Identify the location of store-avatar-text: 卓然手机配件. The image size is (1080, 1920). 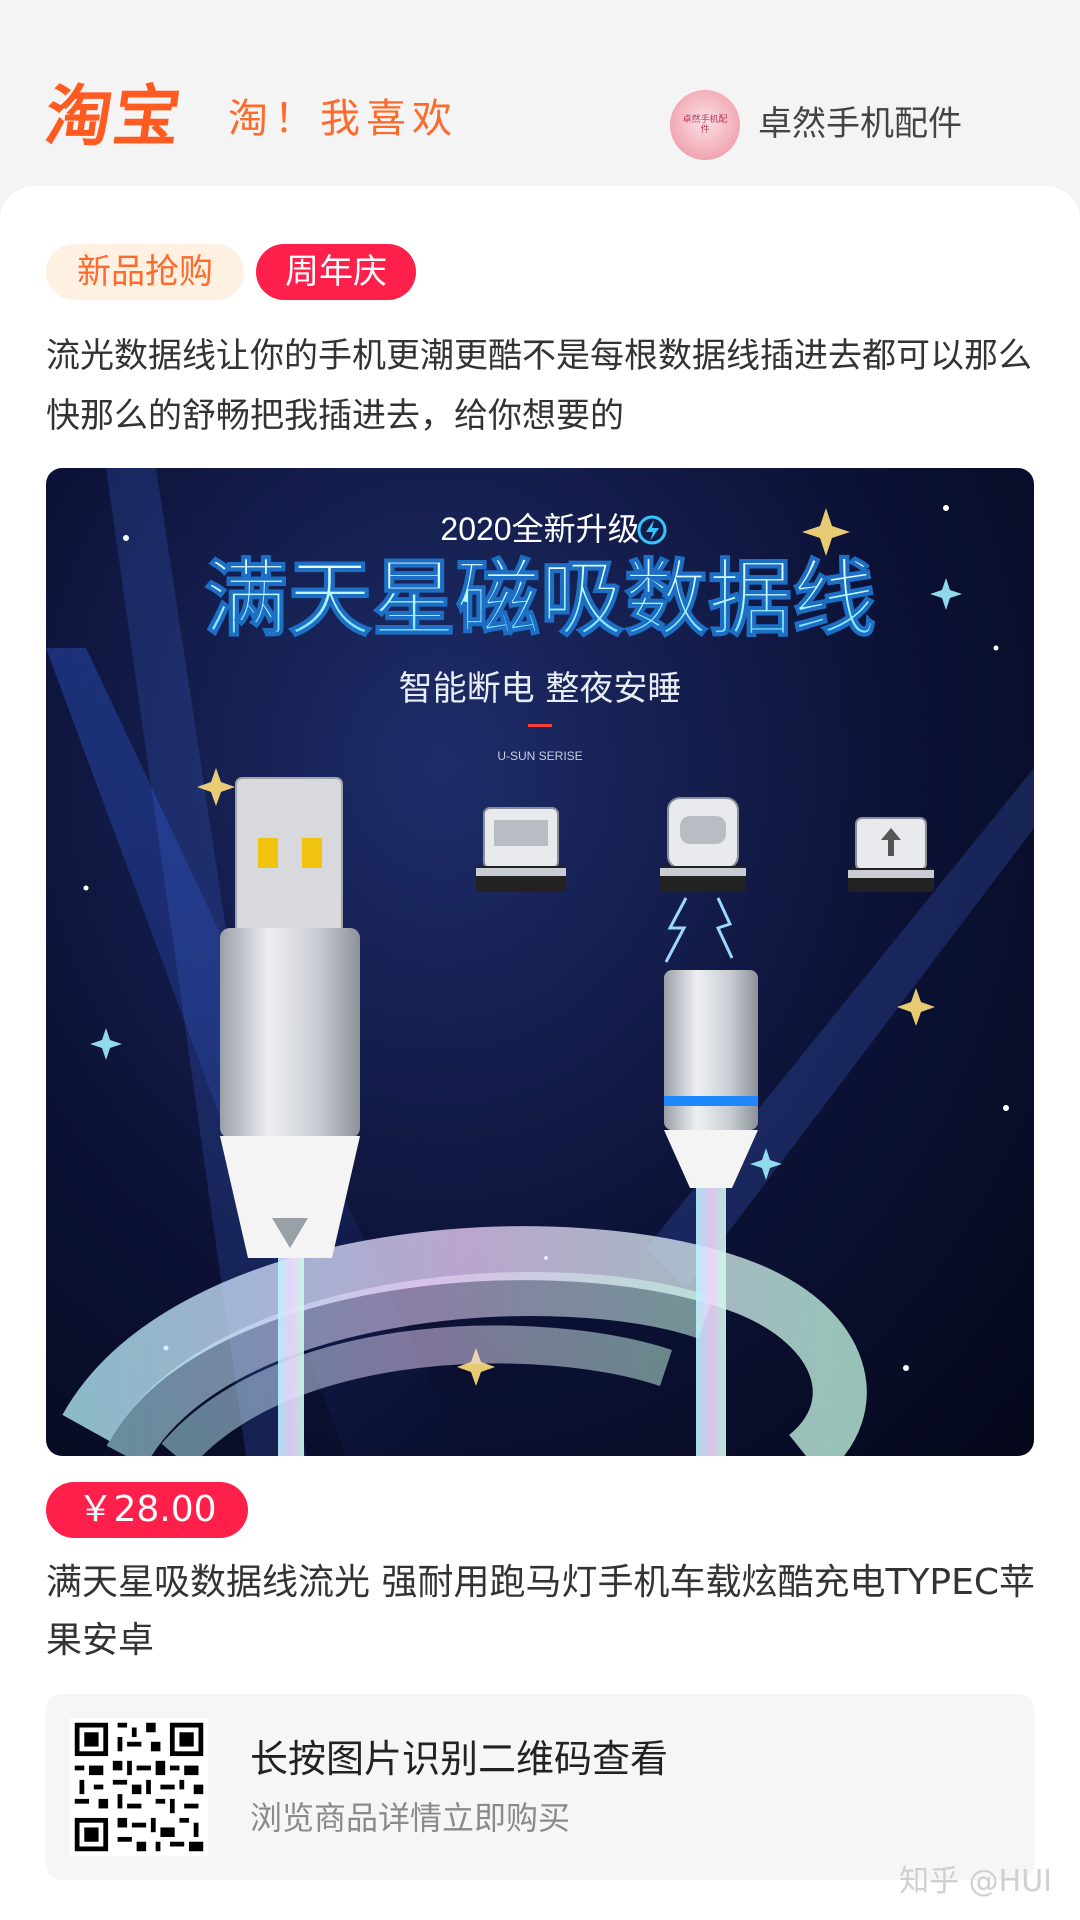
(705, 125).